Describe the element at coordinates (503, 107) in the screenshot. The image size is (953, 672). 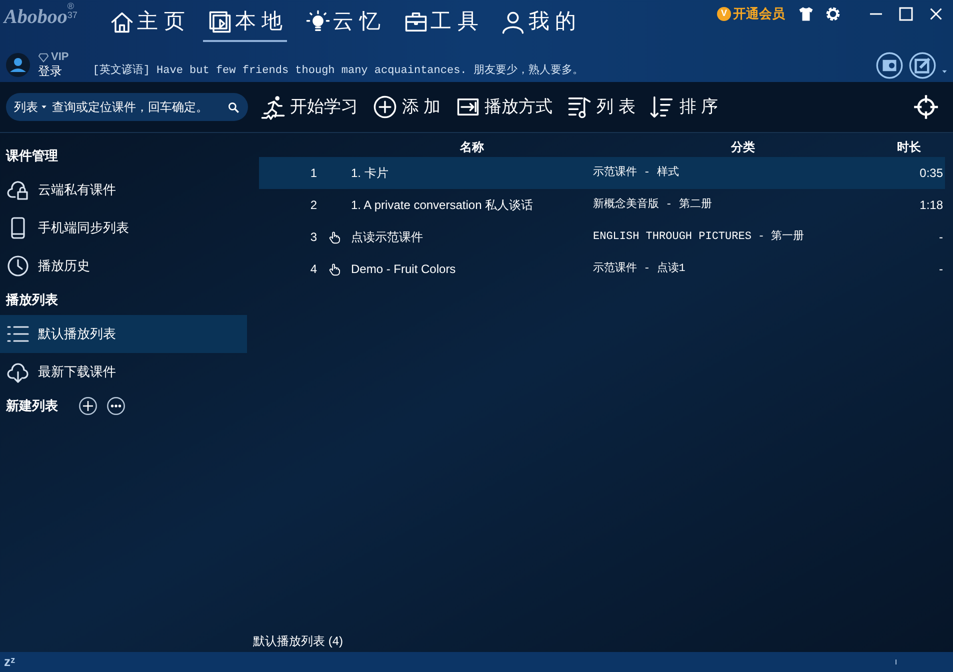
I see `toolbar-button: 播放方式` at that location.